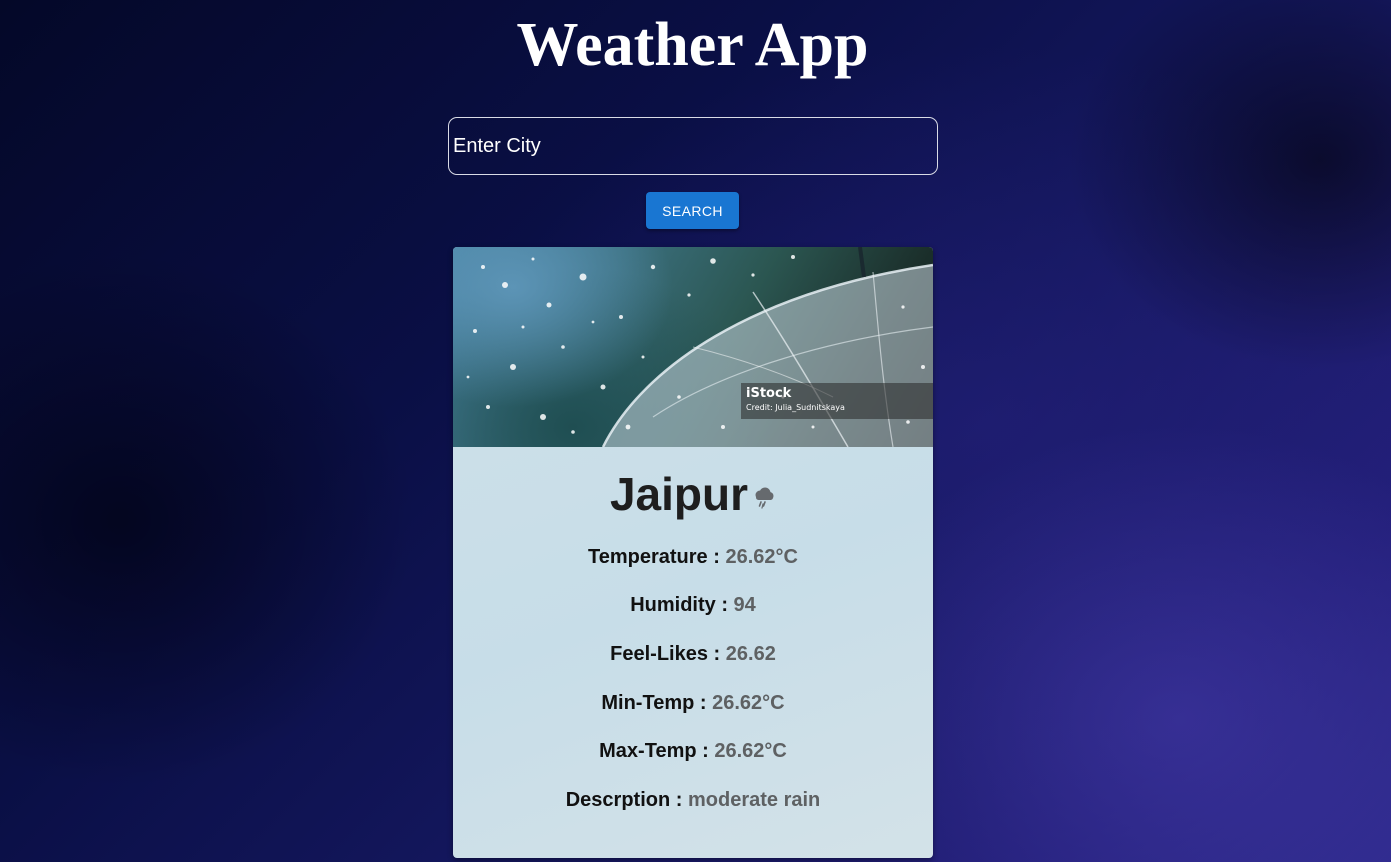 The width and height of the screenshot is (1391, 862). I want to click on stat-max-temp: Max-Temp : 26.62°C, so click(693, 751).